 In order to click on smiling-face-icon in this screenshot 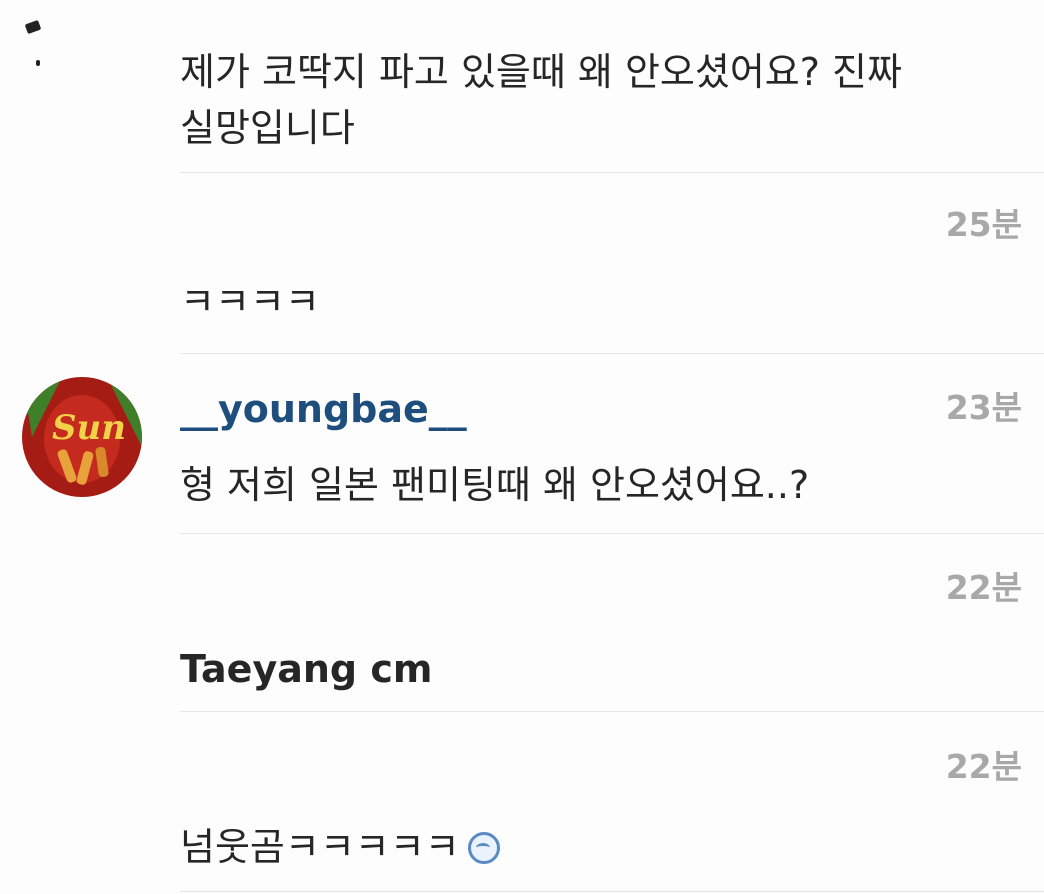, I will do `click(483, 848)`.